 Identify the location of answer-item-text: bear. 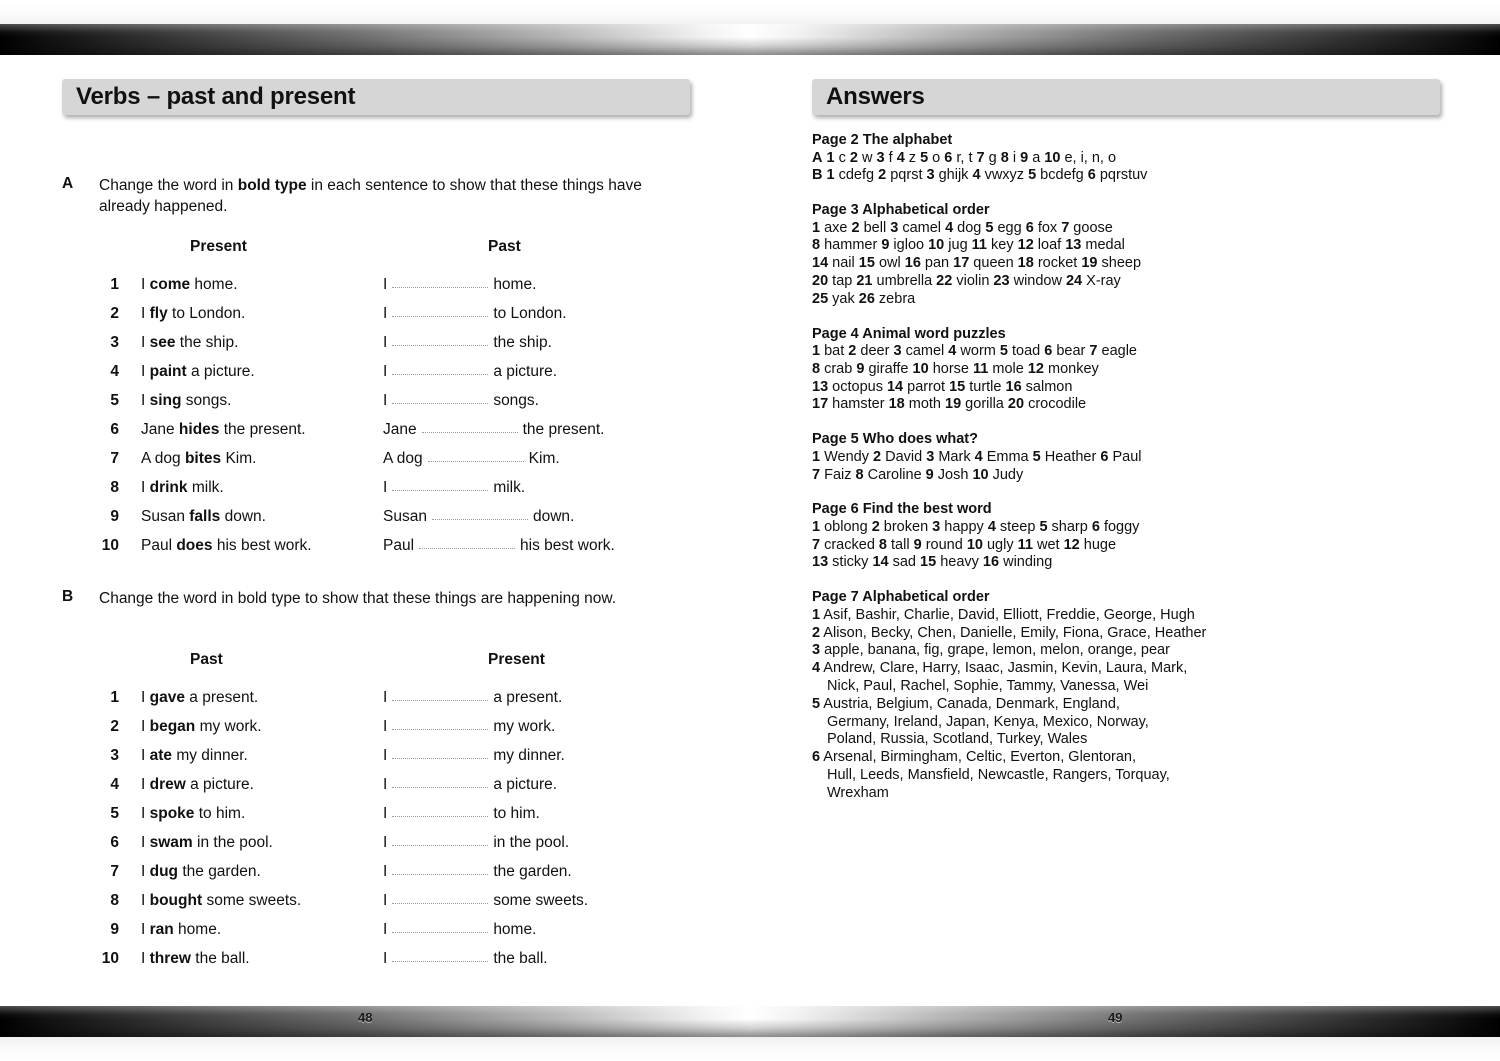
(1071, 351).